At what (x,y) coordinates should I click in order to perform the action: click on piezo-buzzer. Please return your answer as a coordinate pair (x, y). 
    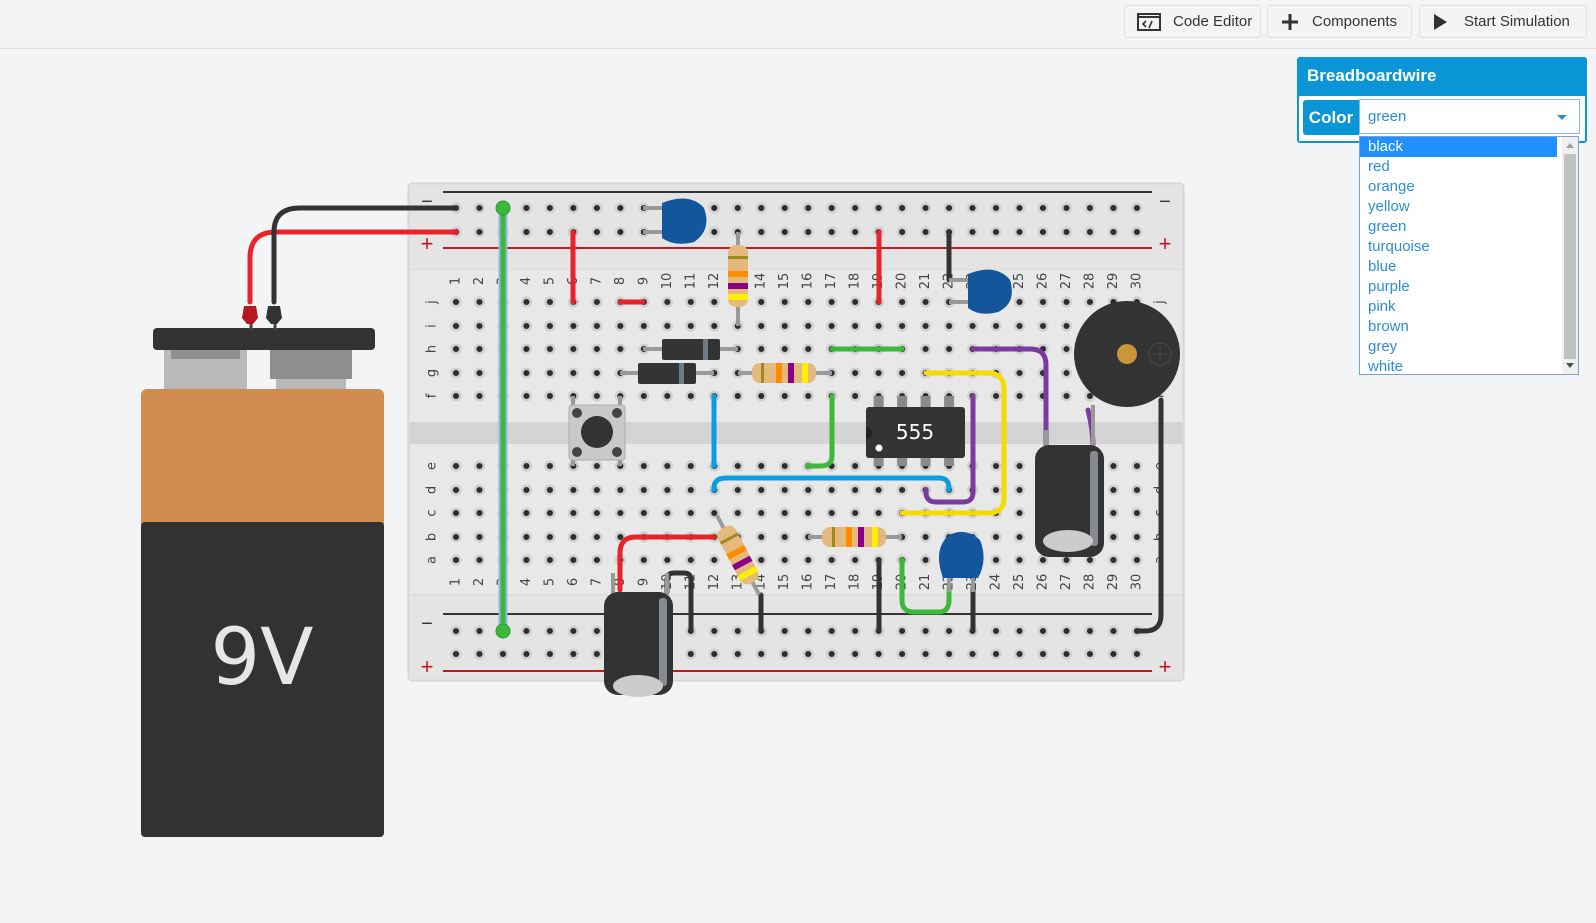
    Looking at the image, I should click on (1127, 354).